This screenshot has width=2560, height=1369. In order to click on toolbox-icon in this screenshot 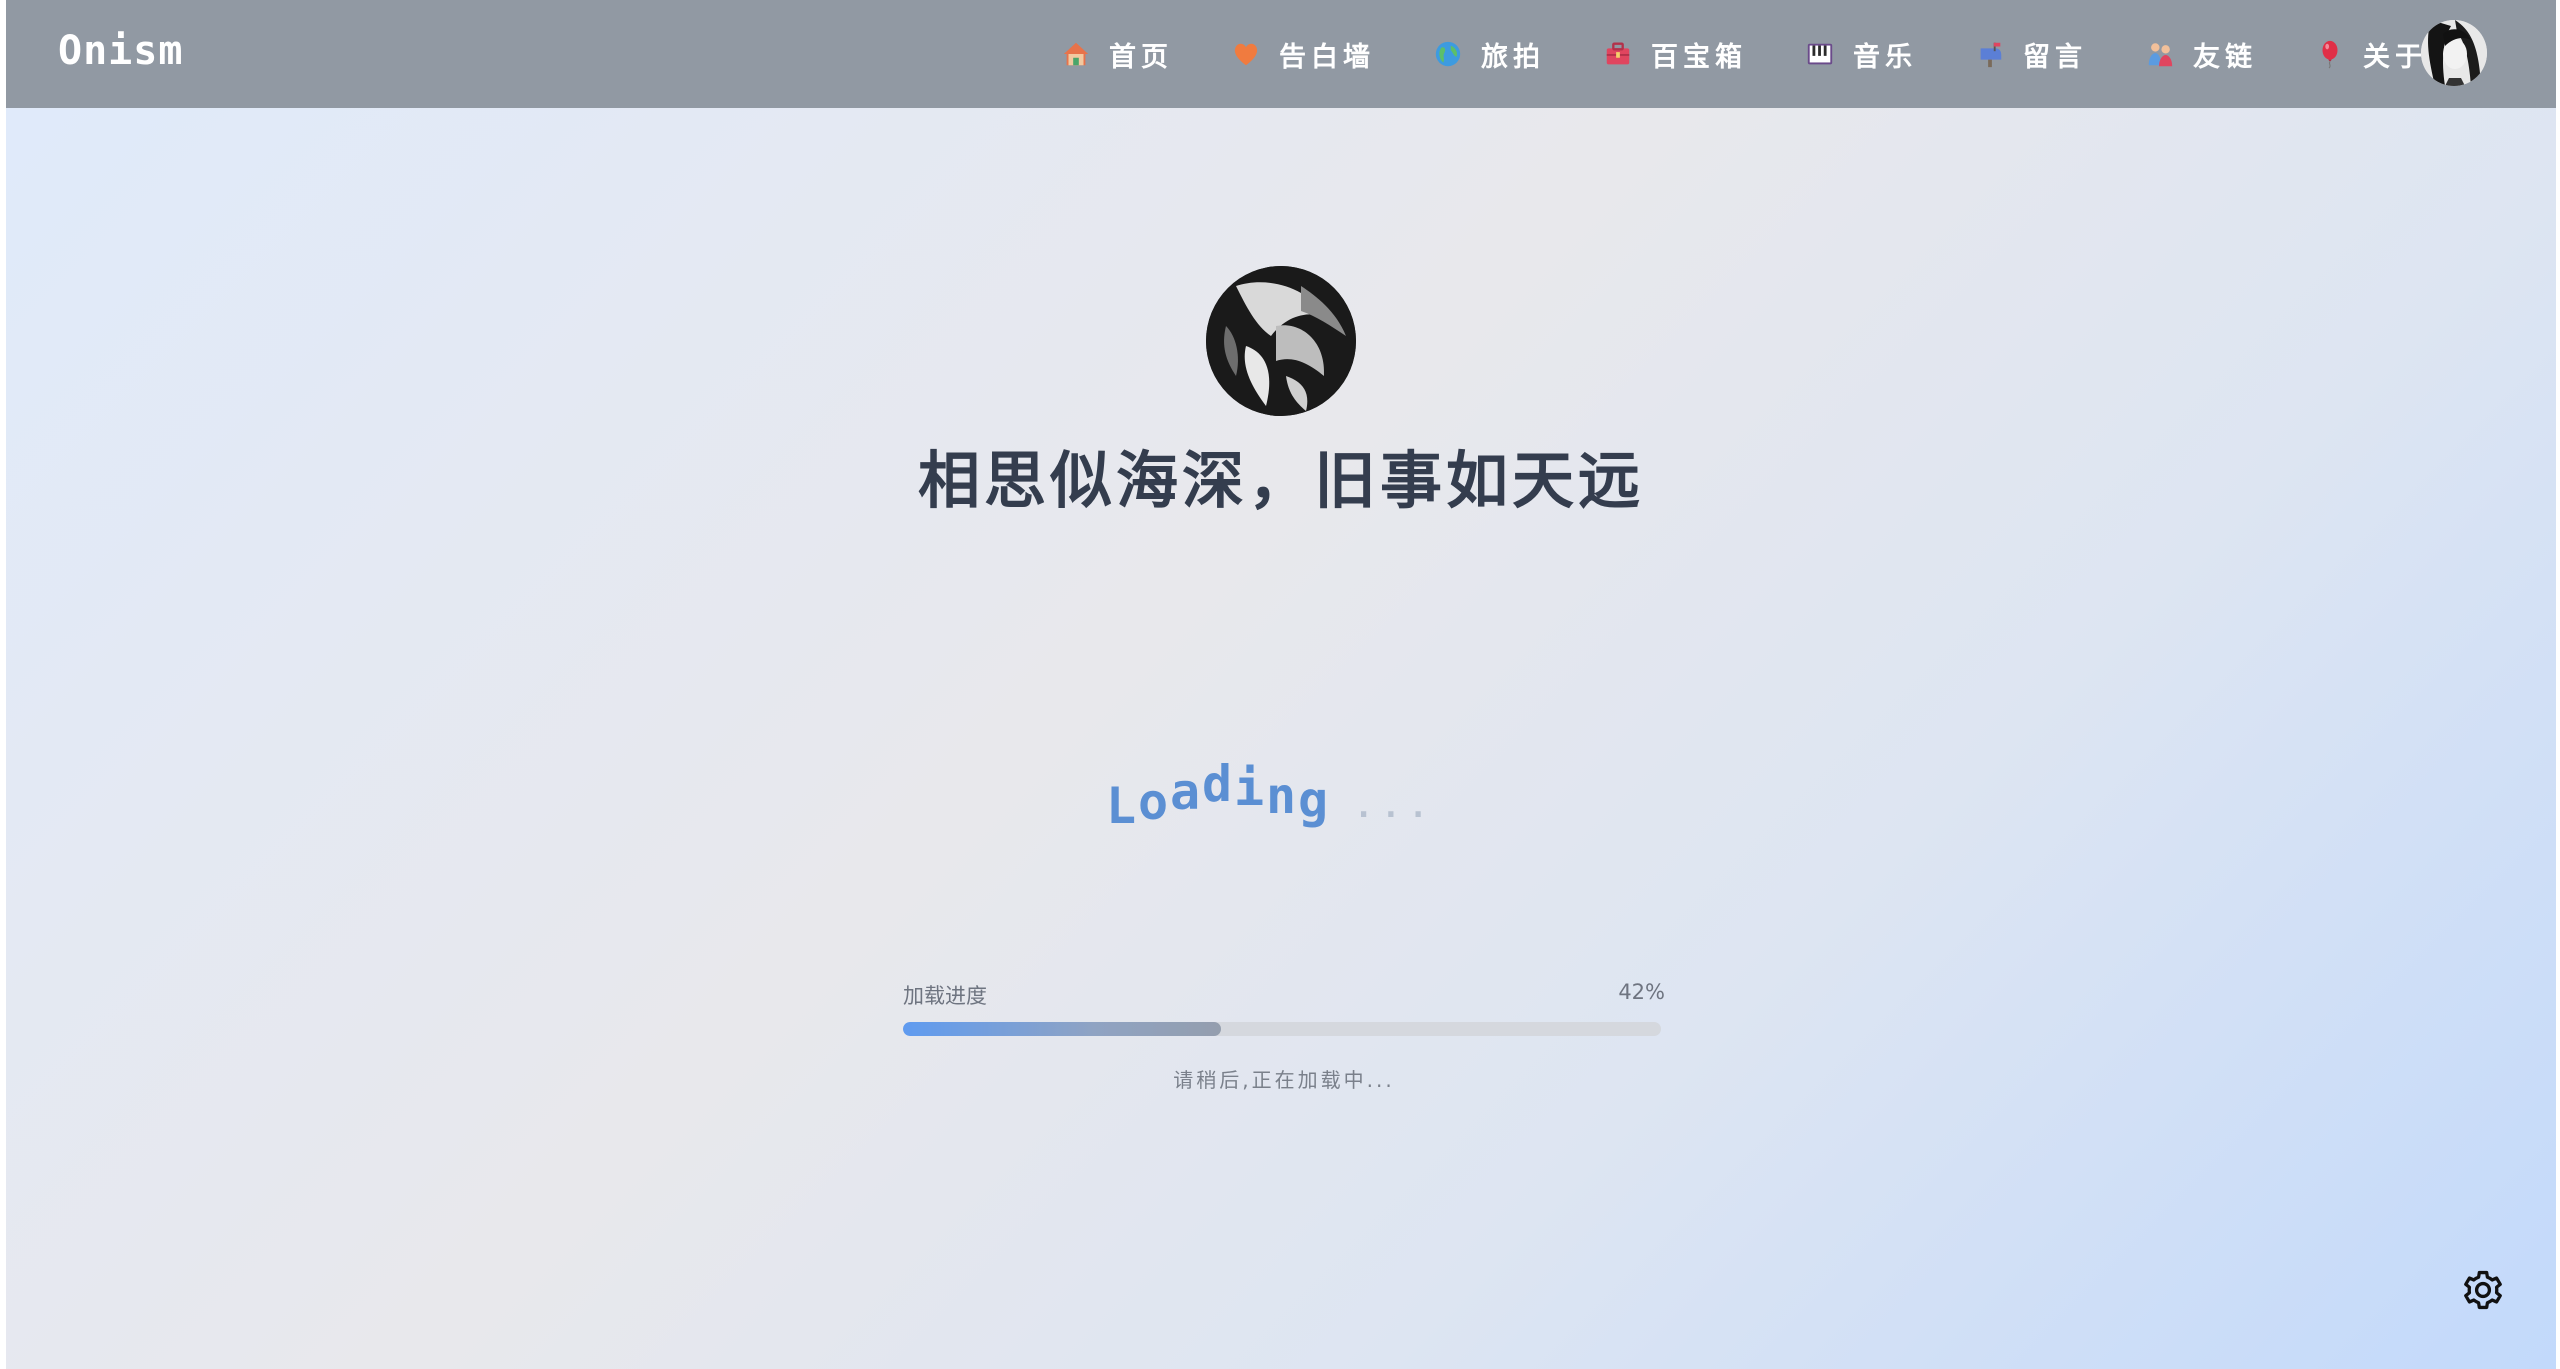, I will do `click(1618, 53)`.